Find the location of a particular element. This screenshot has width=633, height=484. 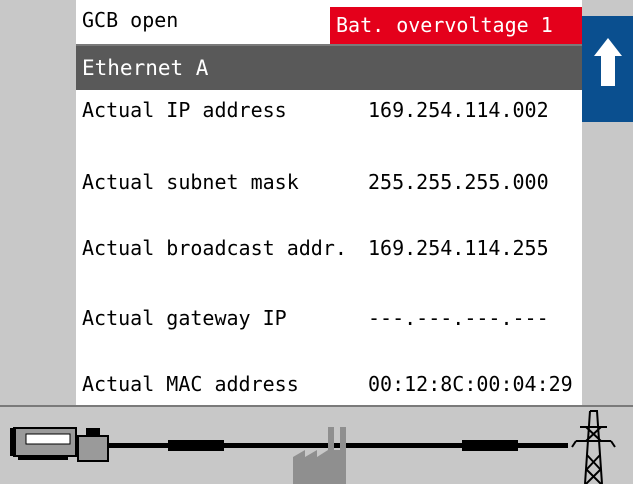

row-label: Actual subnet mask is located at coordinates (190, 182).